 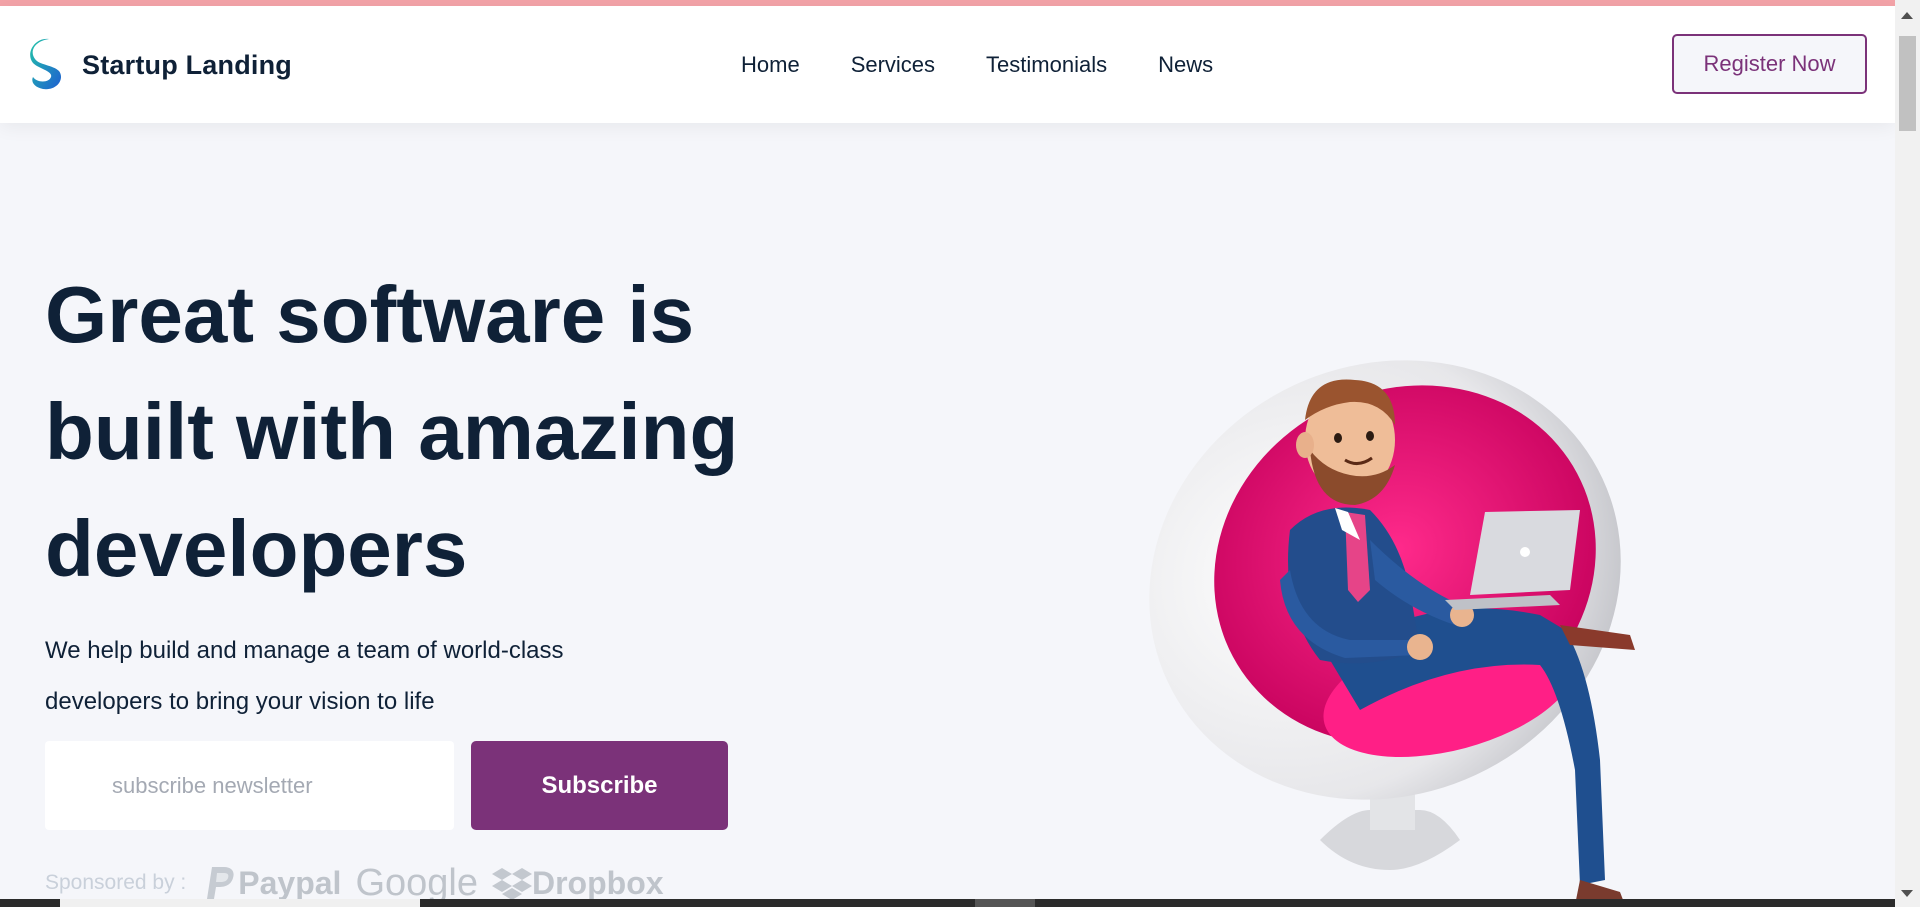 What do you see at coordinates (361, 883) in the screenshot?
I see `sponsors-row: Sponsored by : Paypal Google Dropbox` at bounding box center [361, 883].